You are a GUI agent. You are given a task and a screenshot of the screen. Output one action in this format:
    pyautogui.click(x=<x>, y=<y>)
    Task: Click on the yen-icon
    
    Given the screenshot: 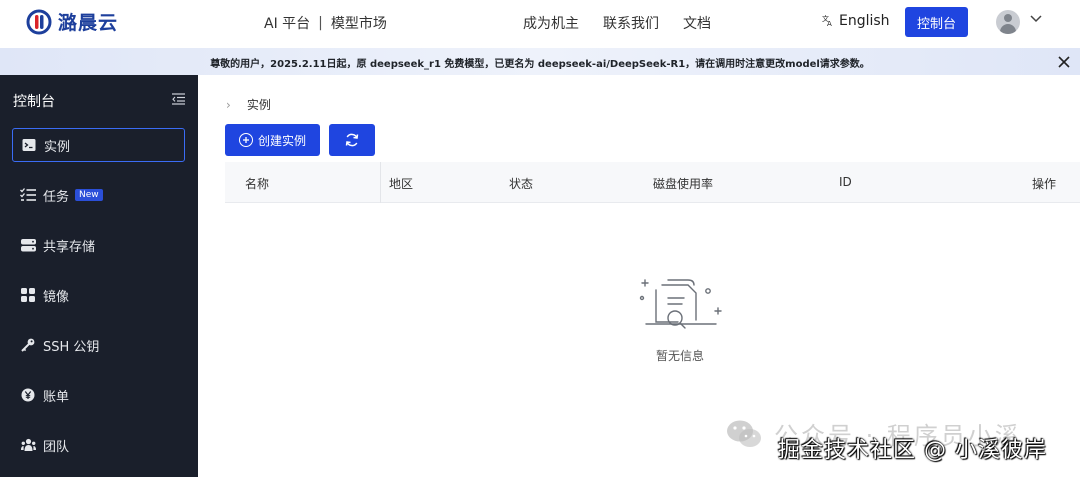 What is the action you would take?
    pyautogui.click(x=28, y=395)
    